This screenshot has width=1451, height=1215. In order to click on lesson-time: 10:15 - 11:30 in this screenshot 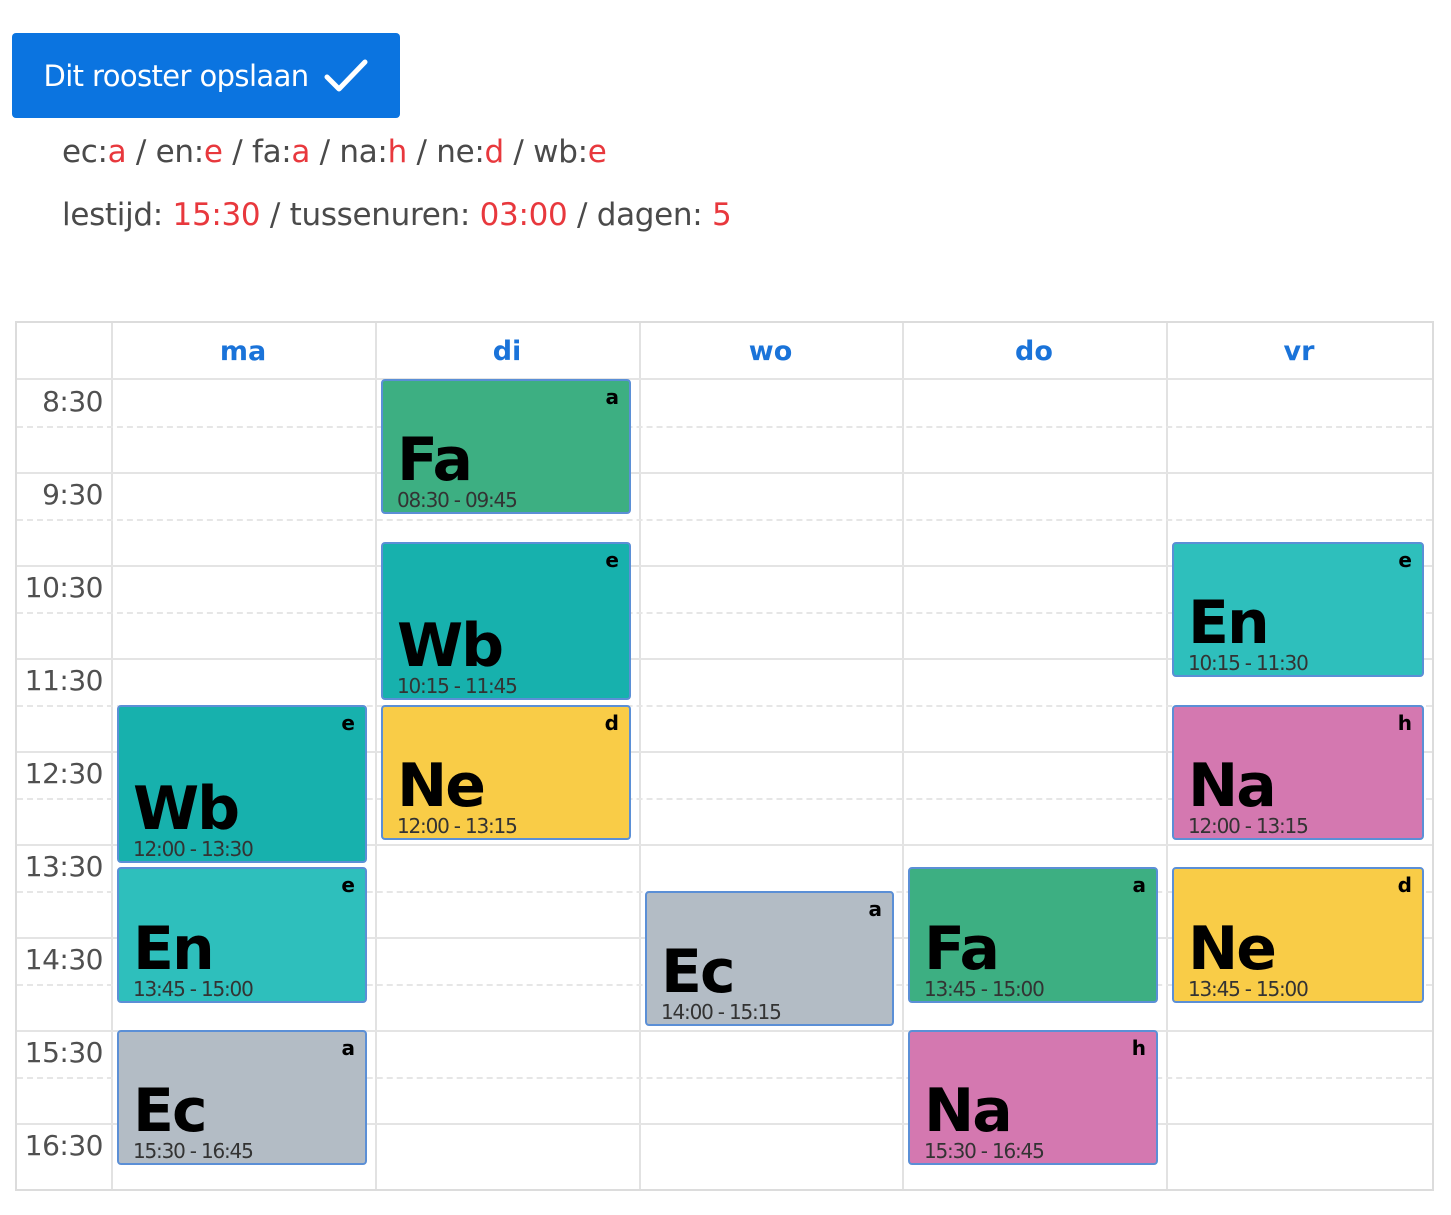, I will do `click(1248, 663)`.